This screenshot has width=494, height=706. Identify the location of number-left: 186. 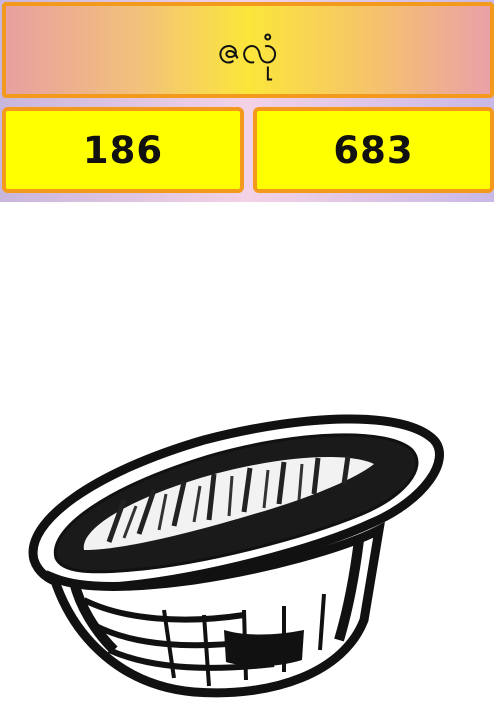
(123, 150).